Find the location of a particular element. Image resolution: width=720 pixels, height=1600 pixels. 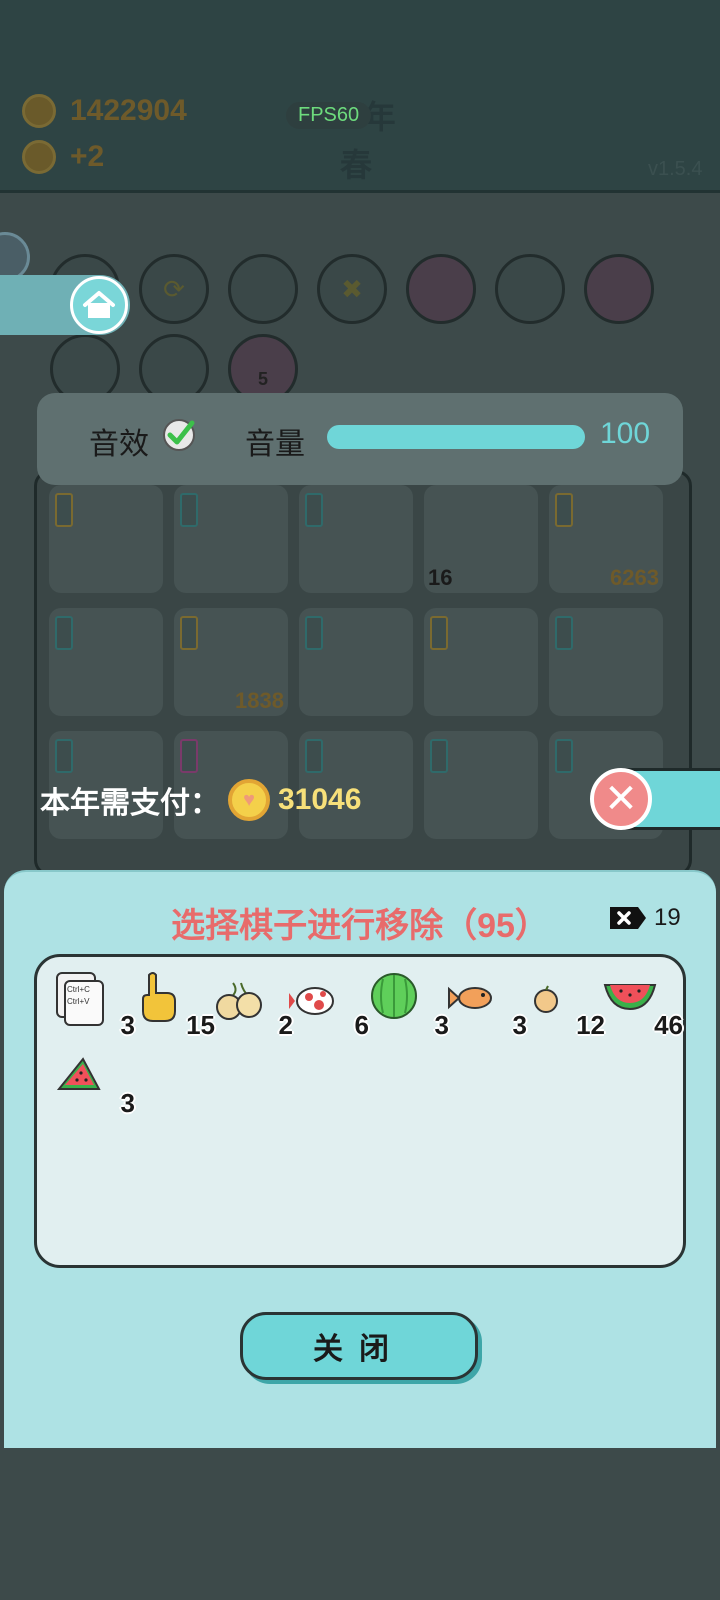

piece-item: 2 is located at coordinates (253, 1006).